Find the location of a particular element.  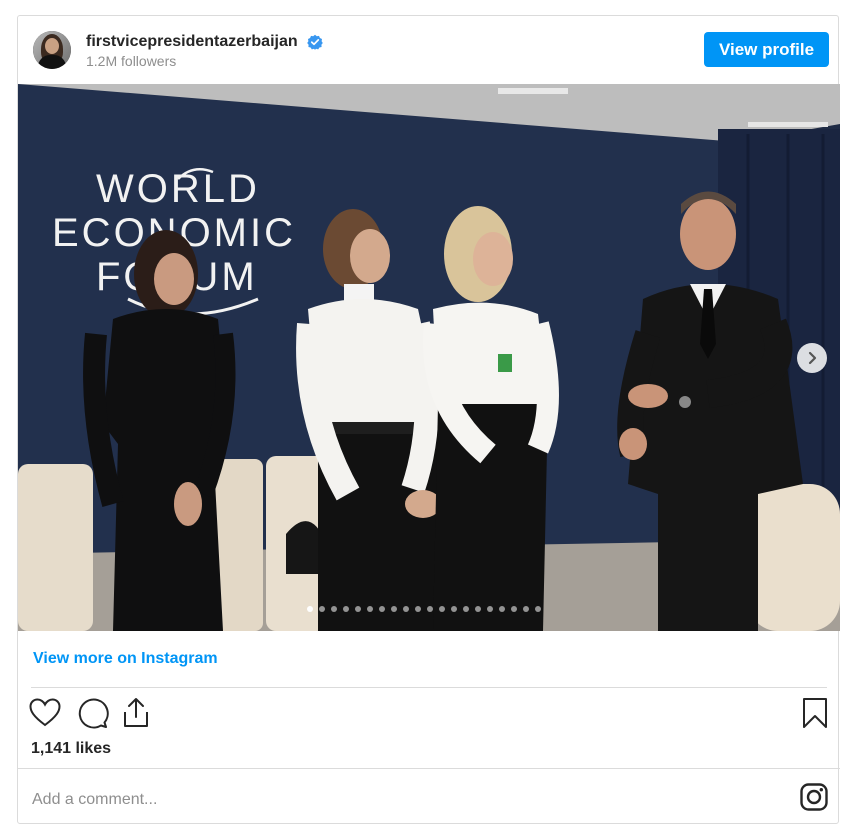

view-profile-button: View profile is located at coordinates (766, 49).